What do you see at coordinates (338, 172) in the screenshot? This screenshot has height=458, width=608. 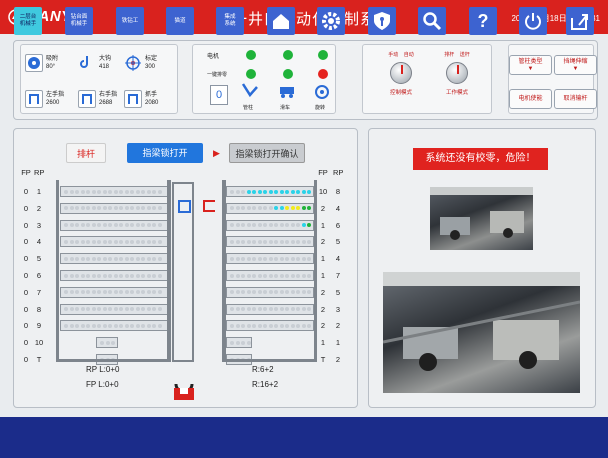 I see `right-rp-header: RP` at bounding box center [338, 172].